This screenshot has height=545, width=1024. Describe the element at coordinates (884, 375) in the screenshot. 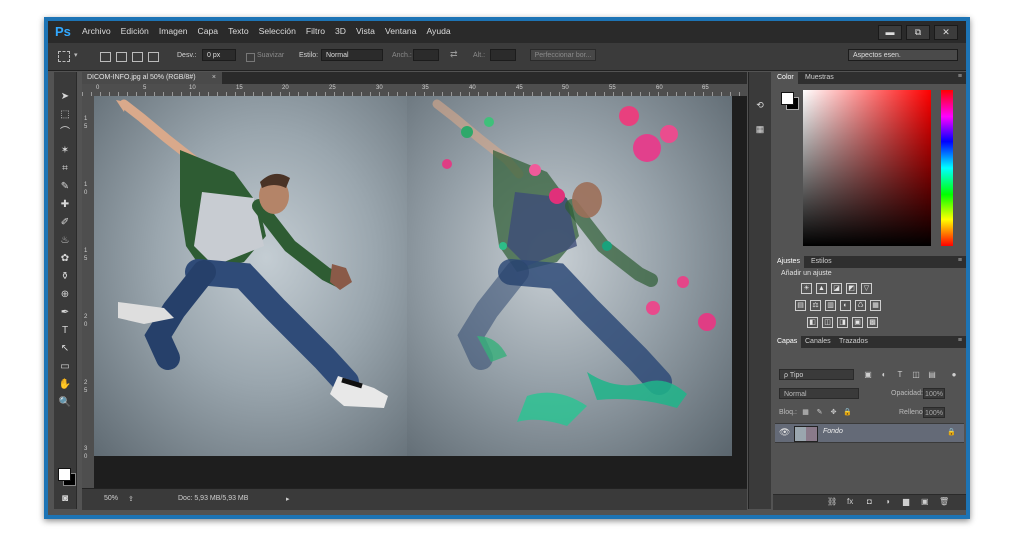

I see `filter-adjustment-icon: ◐` at that location.